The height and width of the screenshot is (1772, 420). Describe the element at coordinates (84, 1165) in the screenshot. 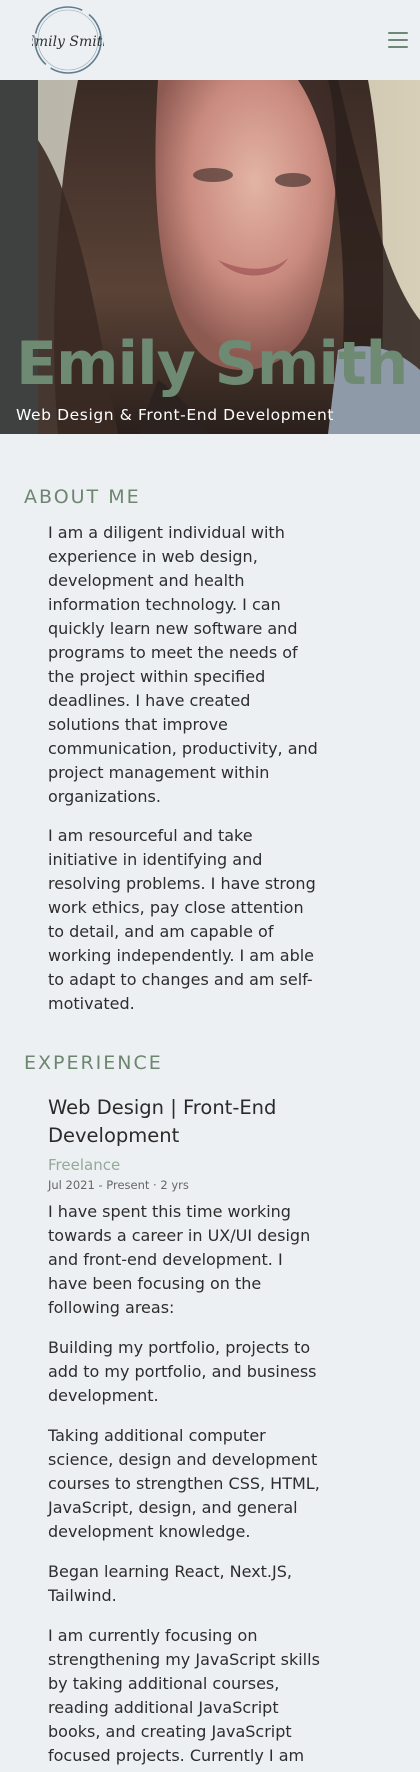

I see `job-company: Freelance` at that location.